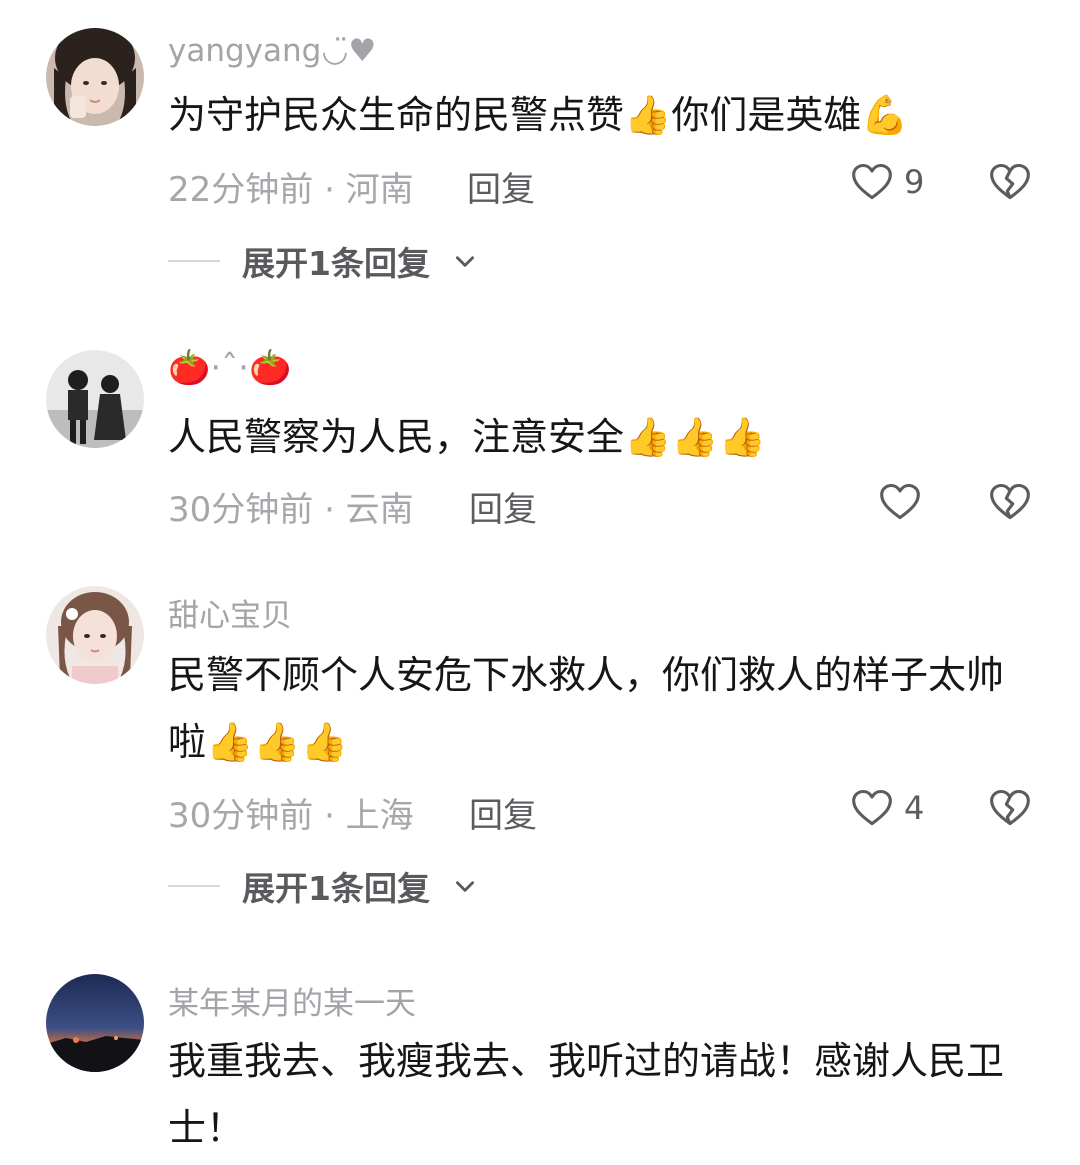 This screenshot has width=1080, height=1165. I want to click on comment-text: 民警不顾个人安危下水救人，你们救人的样子太帅啦👍👍👍, so click(586, 708).